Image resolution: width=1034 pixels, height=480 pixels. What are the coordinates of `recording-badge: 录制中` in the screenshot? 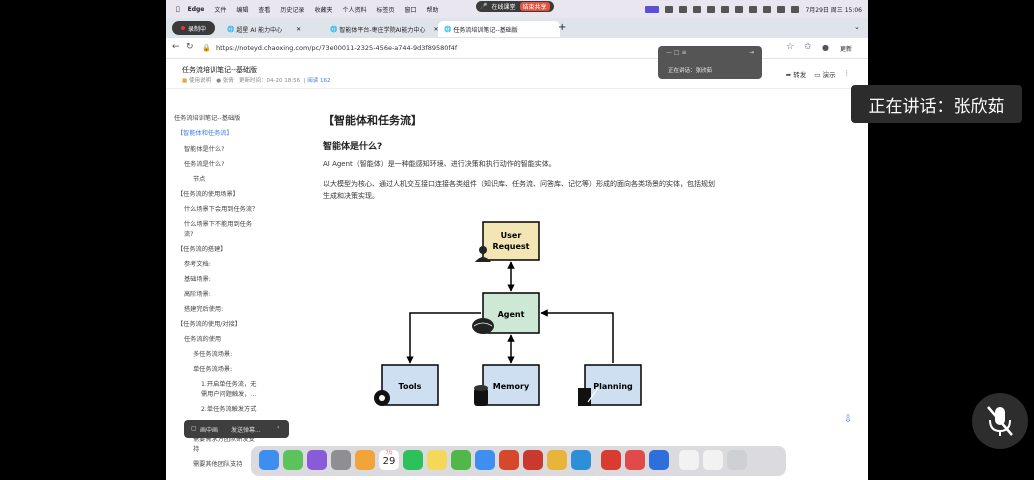 It's located at (193, 28).